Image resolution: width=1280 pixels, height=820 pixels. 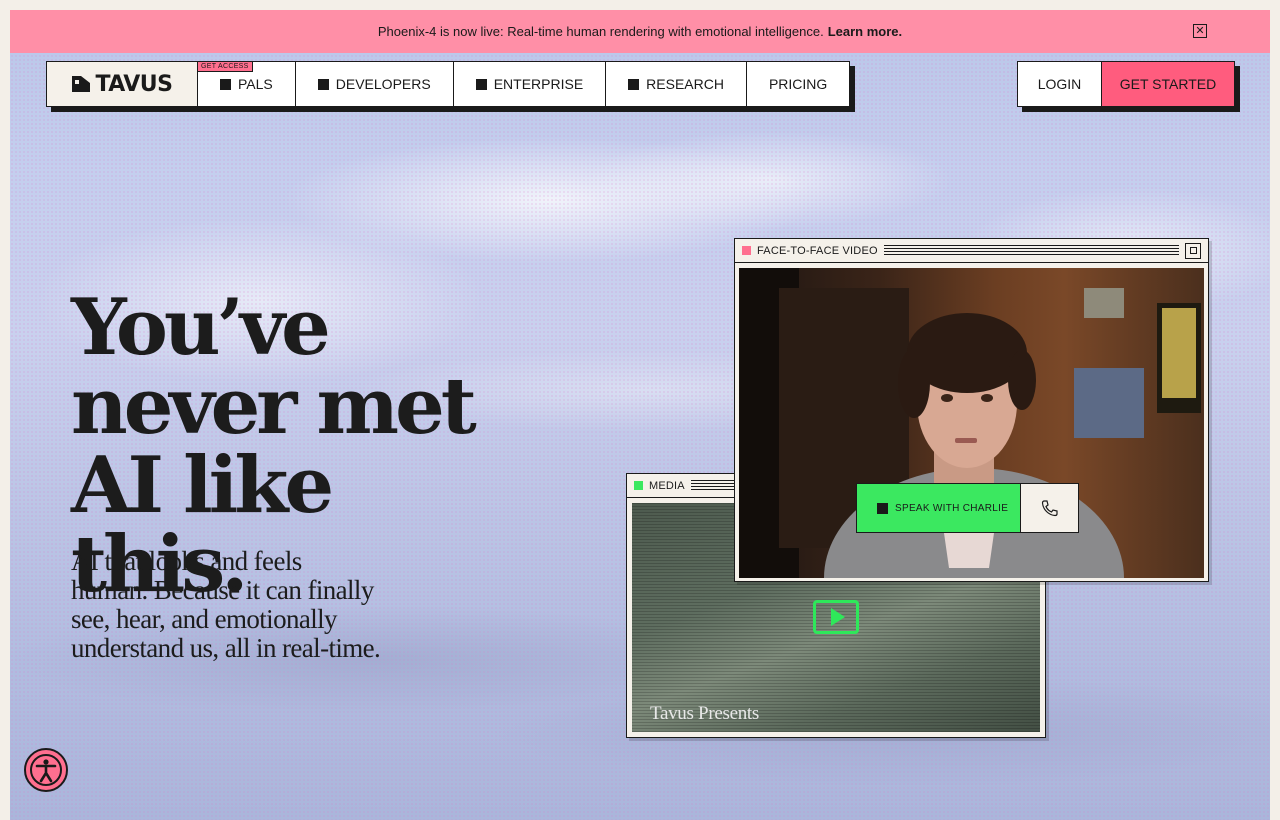 What do you see at coordinates (1060, 84) in the screenshot?
I see `login-button: LOGIN` at bounding box center [1060, 84].